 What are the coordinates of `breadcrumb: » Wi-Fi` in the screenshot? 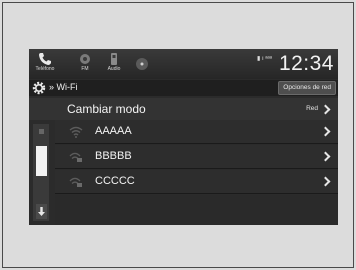 It's located at (63, 87).